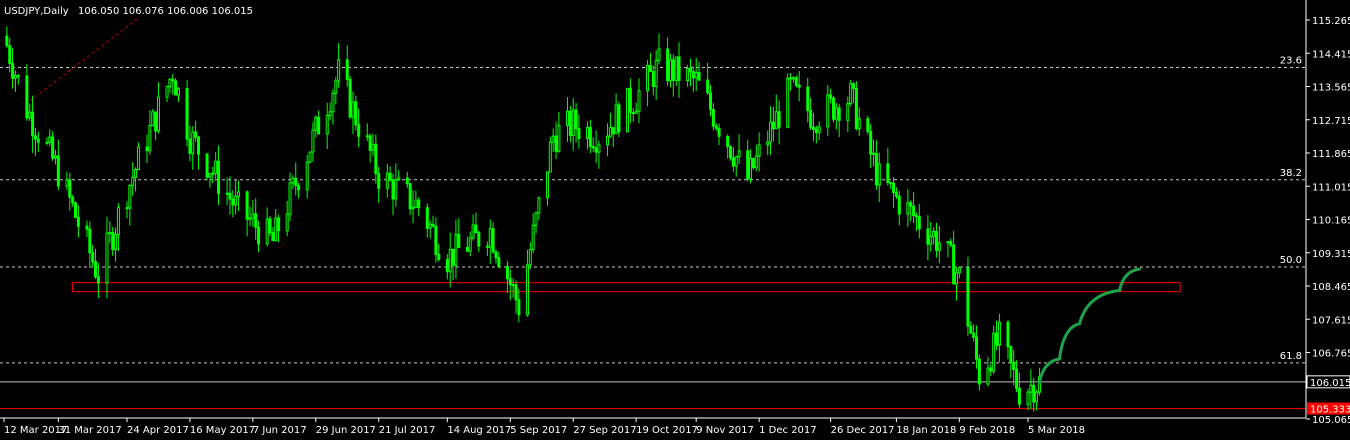 This screenshot has width=1350, height=440. Describe the element at coordinates (1331, 420) in the screenshot. I see `y-tick-label: 105.065` at that location.